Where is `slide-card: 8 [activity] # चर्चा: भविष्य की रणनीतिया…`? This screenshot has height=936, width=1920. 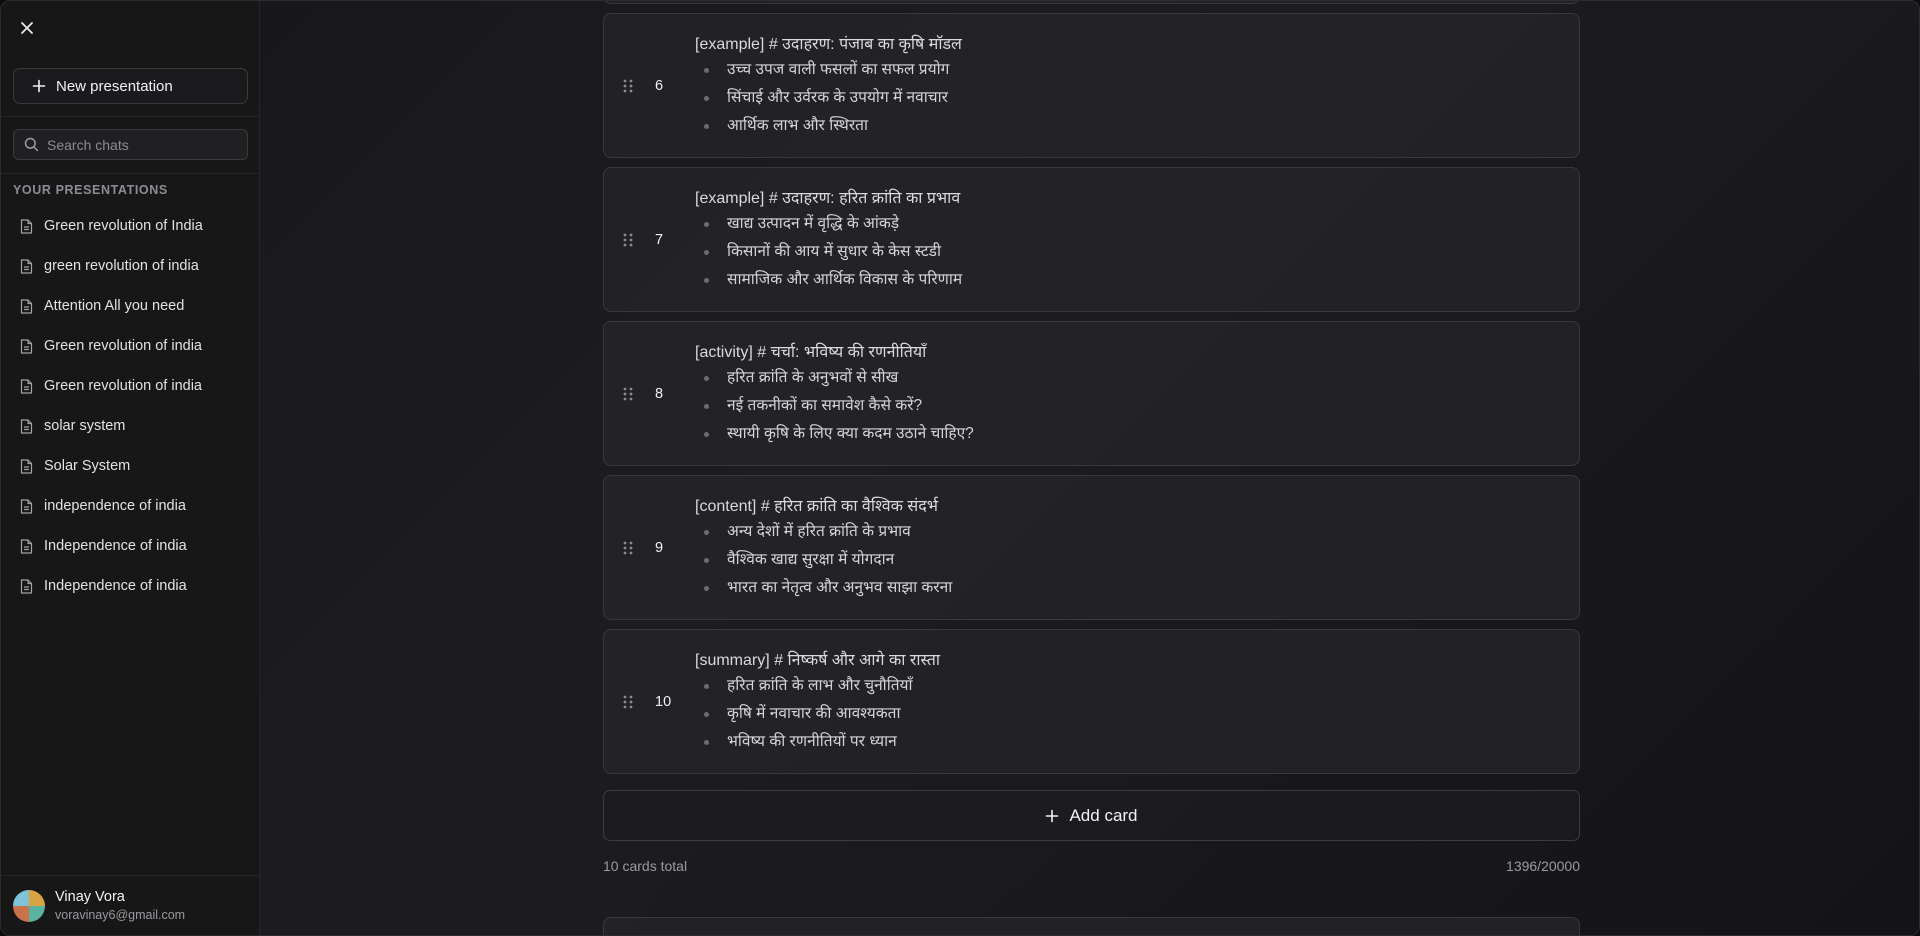 slide-card: 8 [activity] # चर्चा: भविष्य की रणनीतिया… is located at coordinates (1091, 393).